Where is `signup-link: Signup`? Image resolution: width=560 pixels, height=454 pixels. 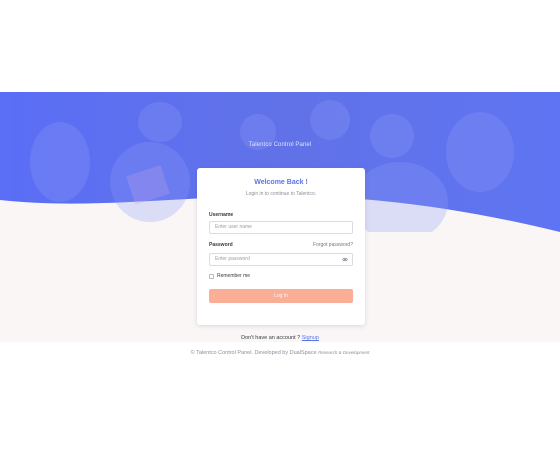 signup-link: Signup is located at coordinates (310, 338).